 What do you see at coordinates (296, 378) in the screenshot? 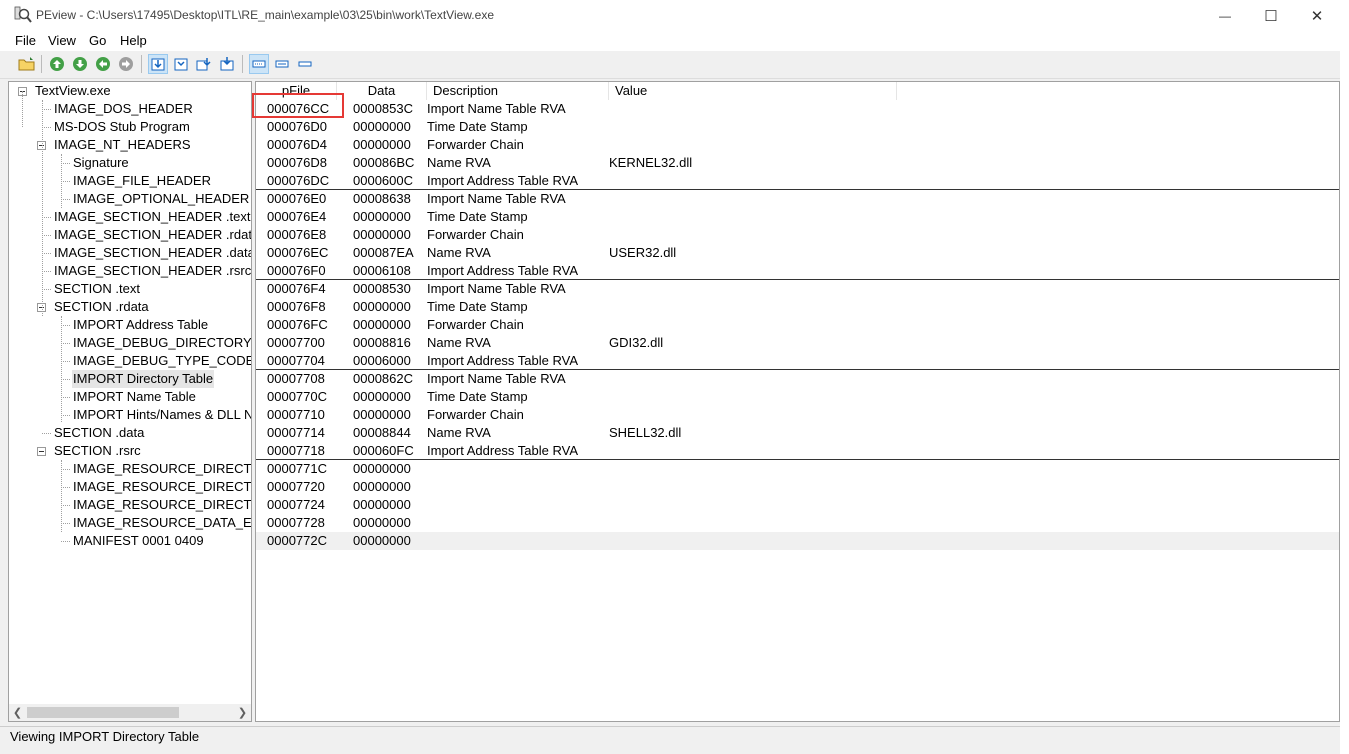
I see `cell-pfile: 00007708` at bounding box center [296, 378].